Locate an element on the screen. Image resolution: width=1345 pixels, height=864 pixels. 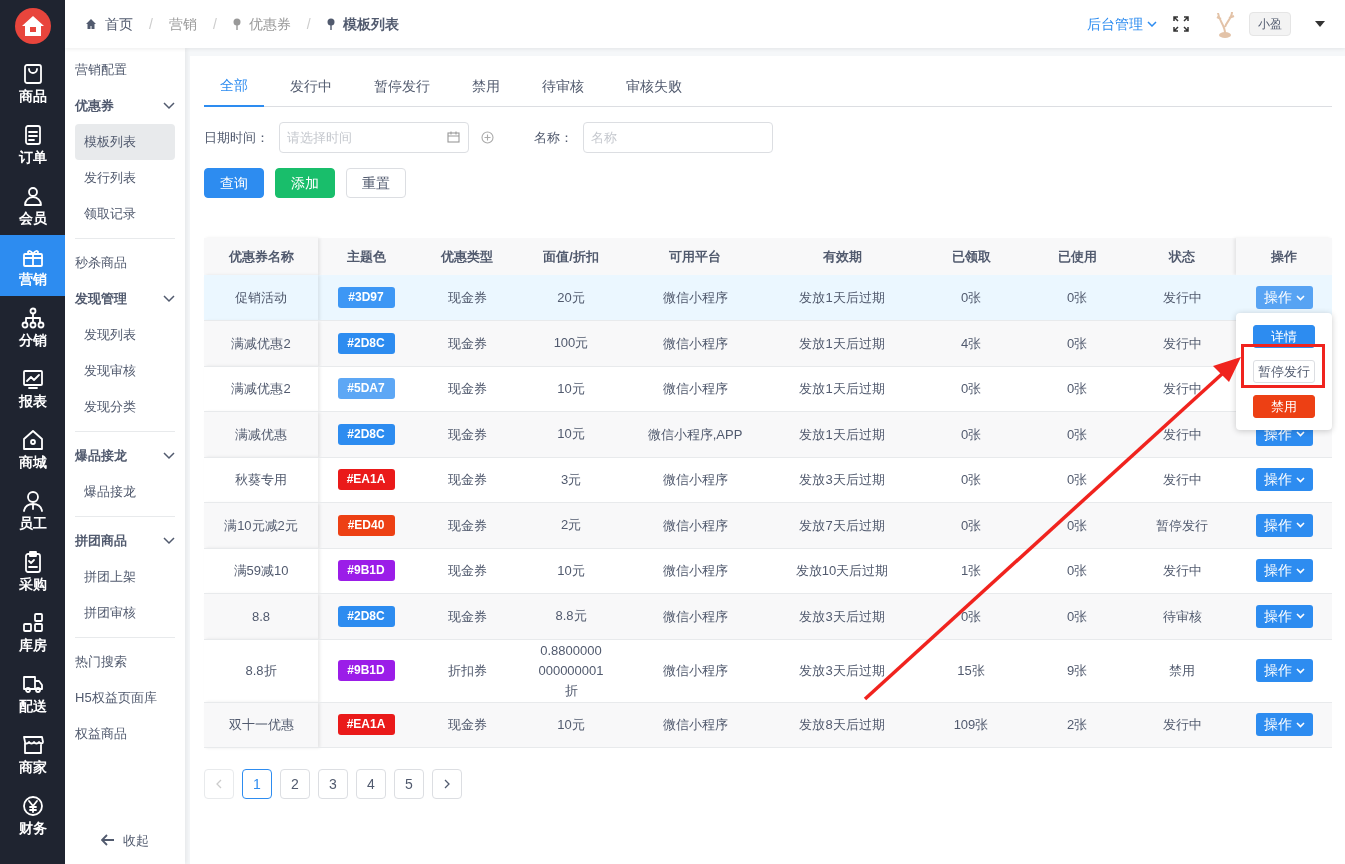
field-label: 名称： is located at coordinates (553, 137).